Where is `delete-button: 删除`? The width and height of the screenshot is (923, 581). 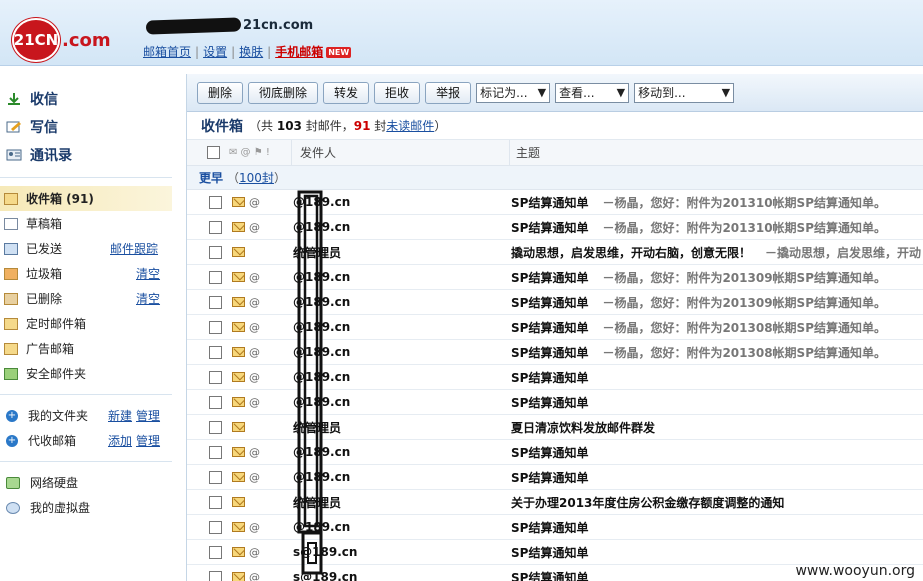
delete-button: 删除 is located at coordinates (220, 92).